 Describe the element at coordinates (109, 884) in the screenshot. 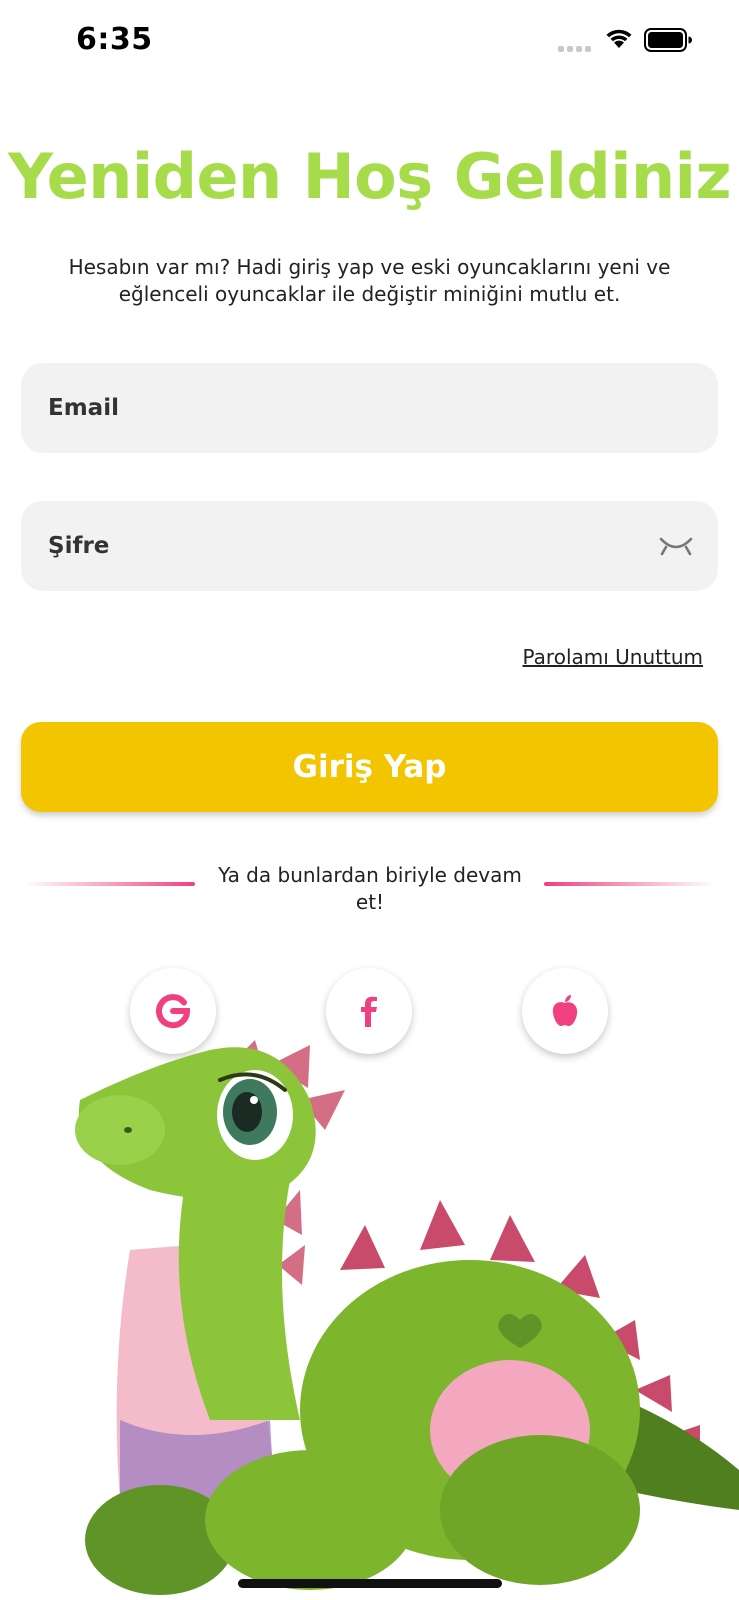

I see `divider-line-left` at that location.